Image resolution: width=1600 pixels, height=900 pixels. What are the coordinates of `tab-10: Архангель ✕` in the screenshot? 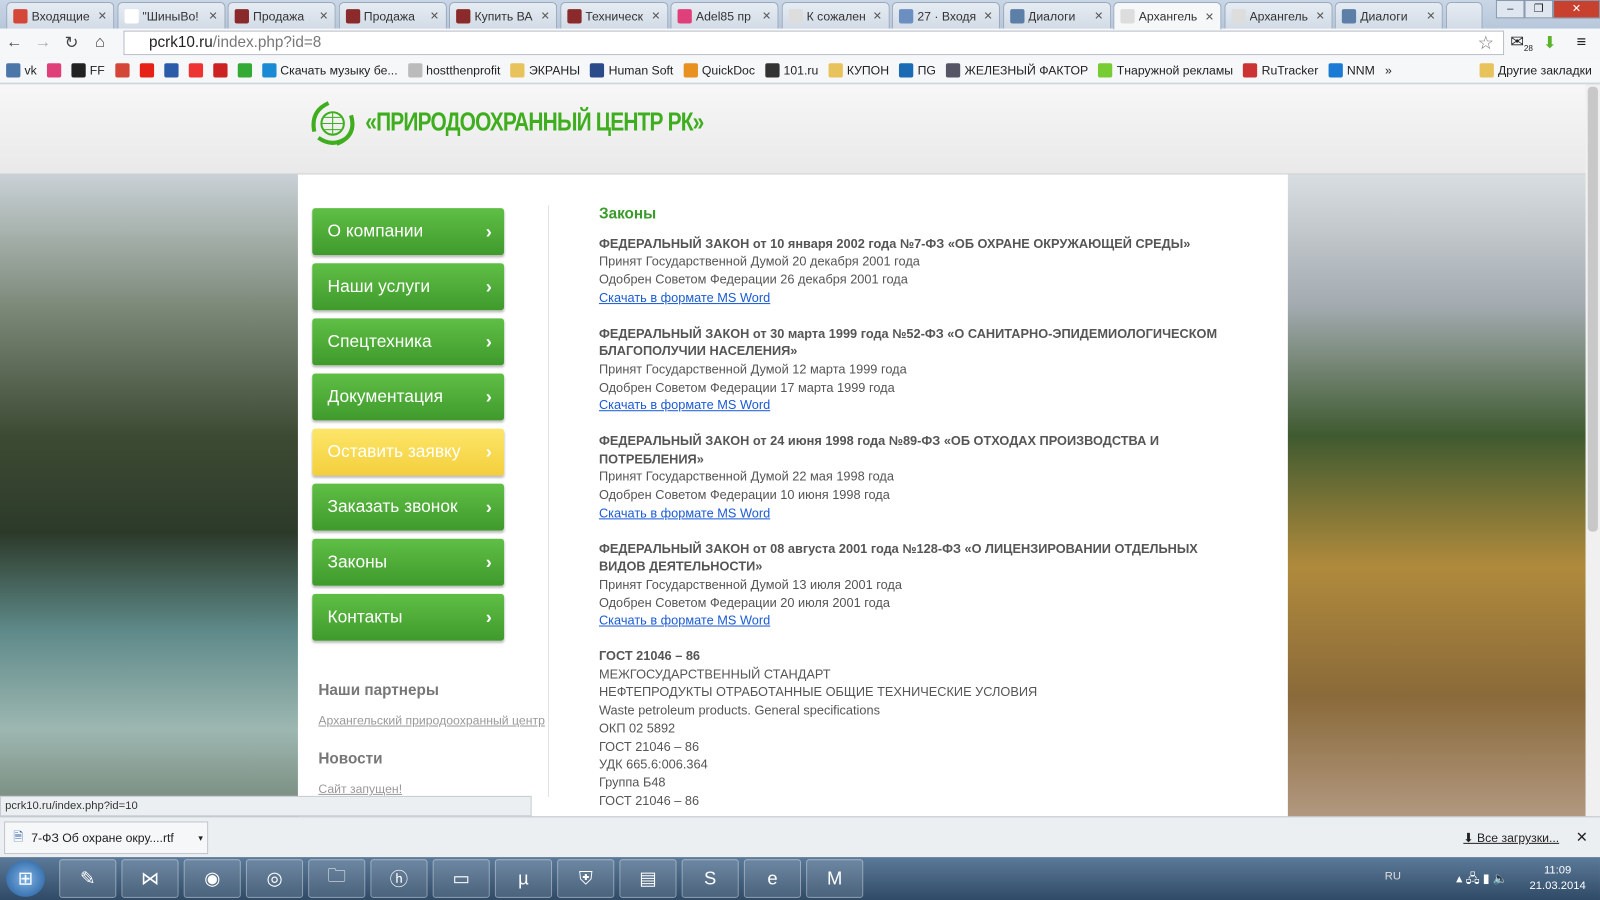 It's located at (1167, 16).